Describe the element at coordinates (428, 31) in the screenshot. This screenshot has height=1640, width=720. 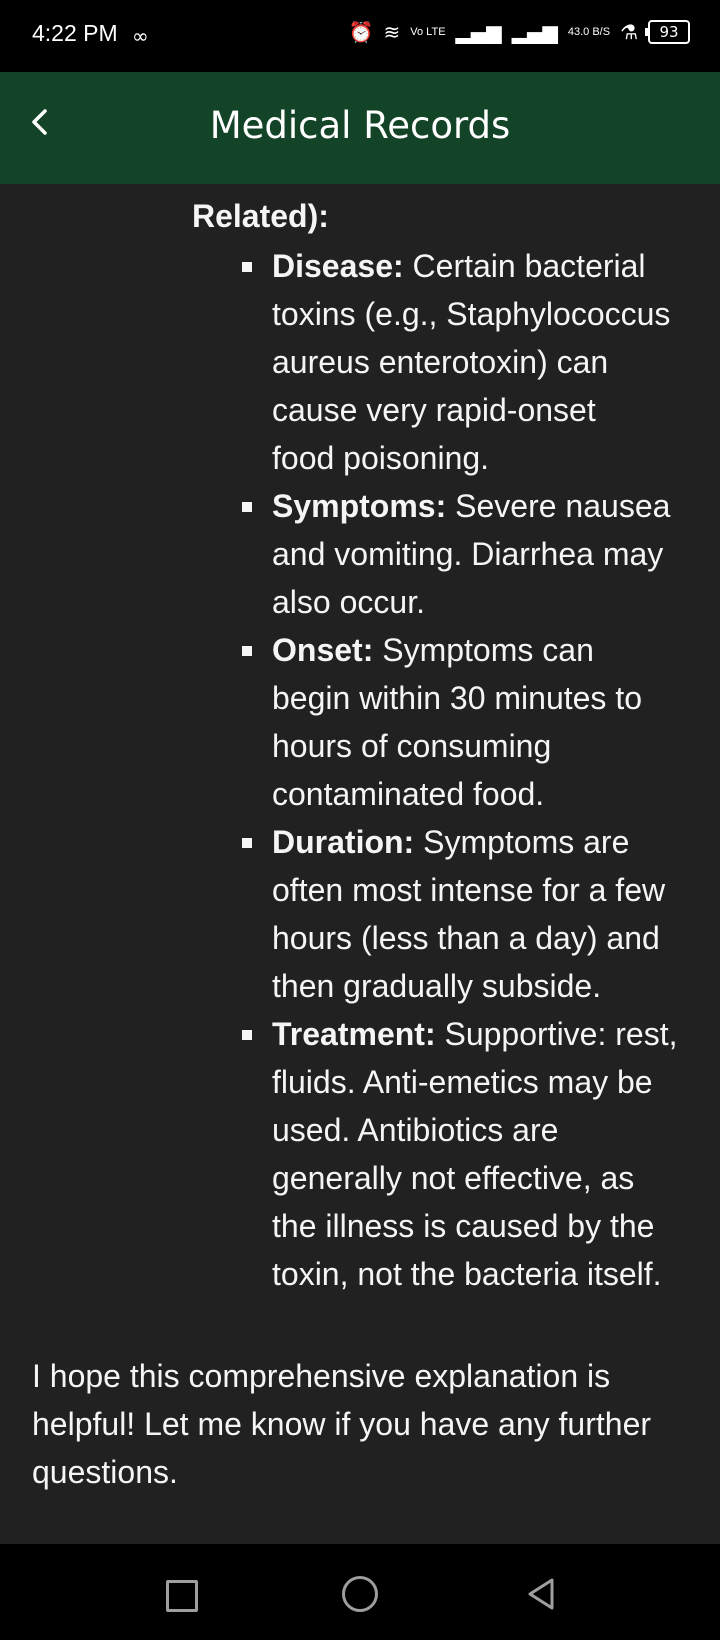
I see `lte-indicator: Vo LTE` at that location.